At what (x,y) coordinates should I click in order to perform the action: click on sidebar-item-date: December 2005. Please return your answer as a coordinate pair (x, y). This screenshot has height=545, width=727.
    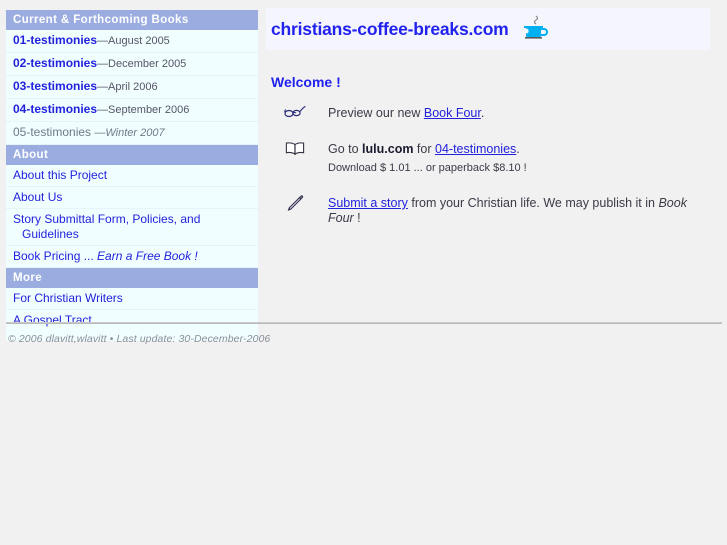
    Looking at the image, I should click on (147, 64).